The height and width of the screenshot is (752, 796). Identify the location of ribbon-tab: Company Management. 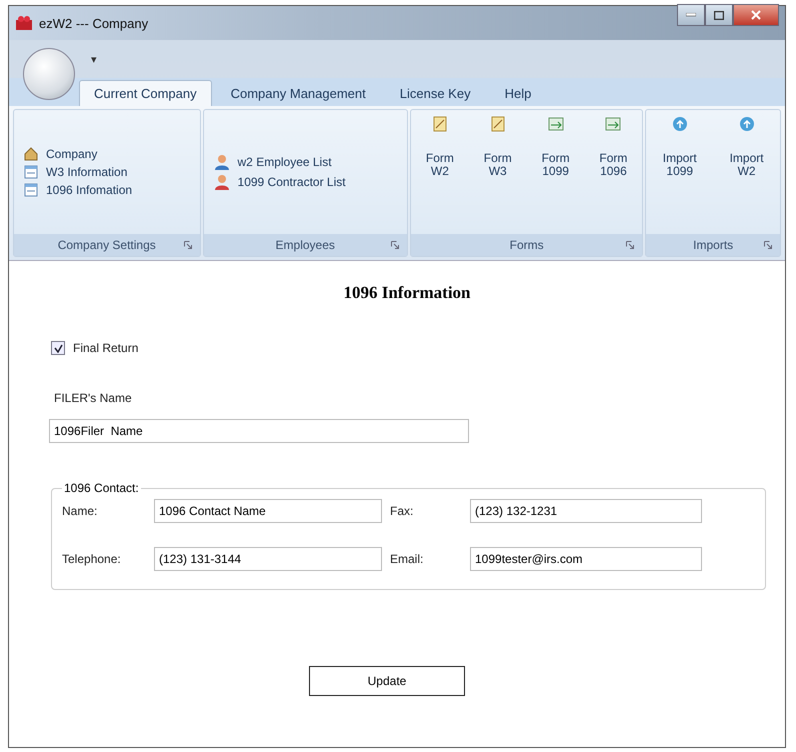
(298, 93).